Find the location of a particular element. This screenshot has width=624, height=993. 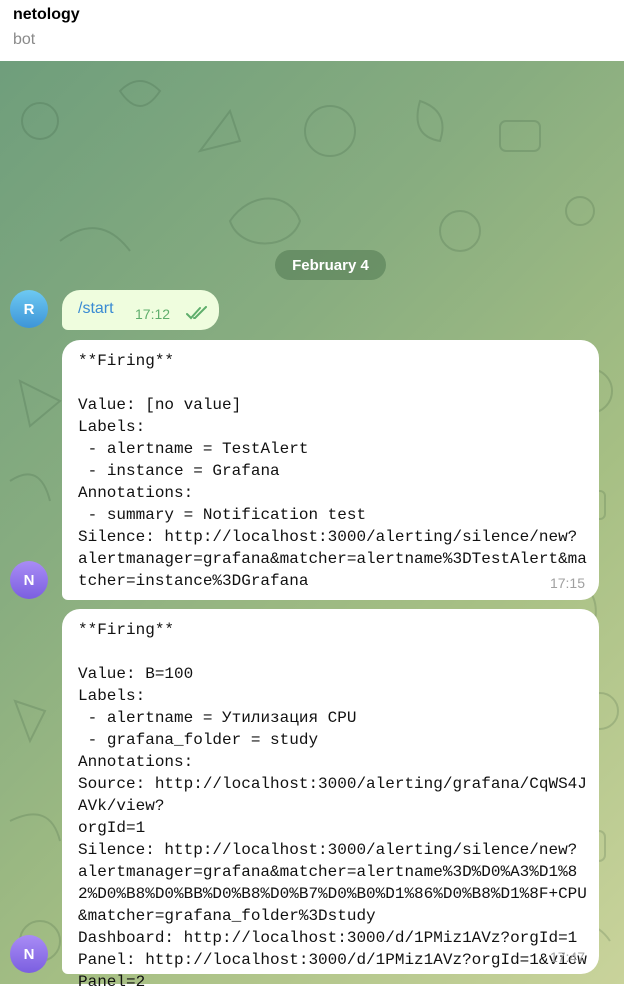

user-avatar: R is located at coordinates (29, 309).